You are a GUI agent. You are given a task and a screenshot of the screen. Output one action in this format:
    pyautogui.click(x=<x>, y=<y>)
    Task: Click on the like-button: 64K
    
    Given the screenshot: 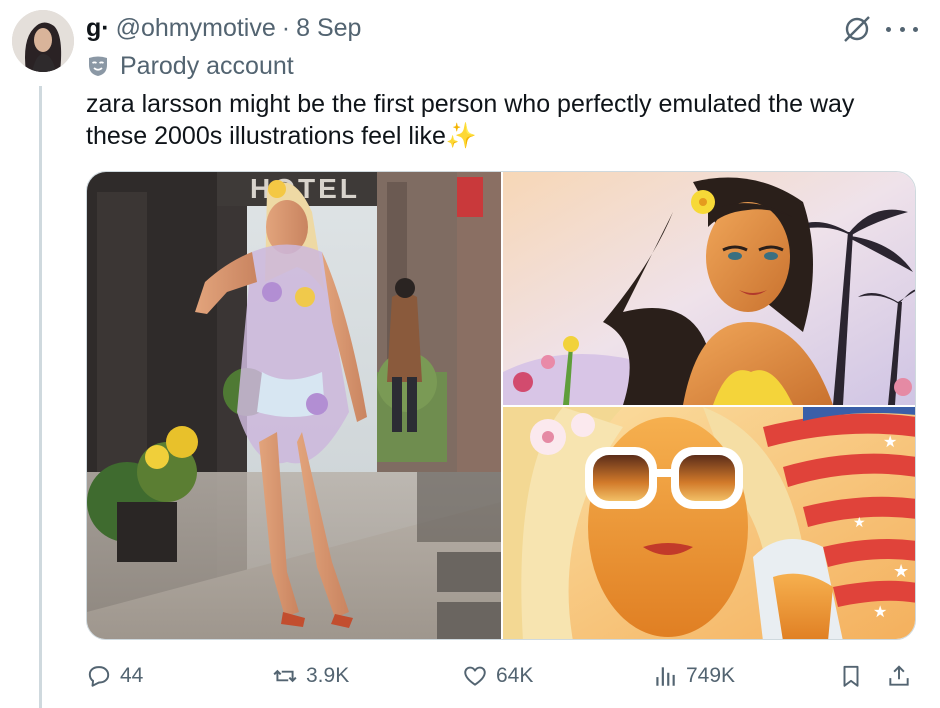 What is the action you would take?
    pyautogui.click(x=497, y=676)
    